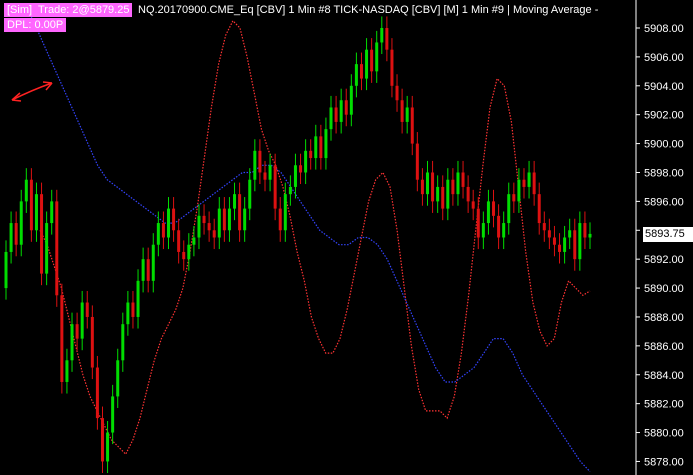  What do you see at coordinates (83, 10) in the screenshot?
I see `trade-label: Trade: 2@5879.25` at bounding box center [83, 10].